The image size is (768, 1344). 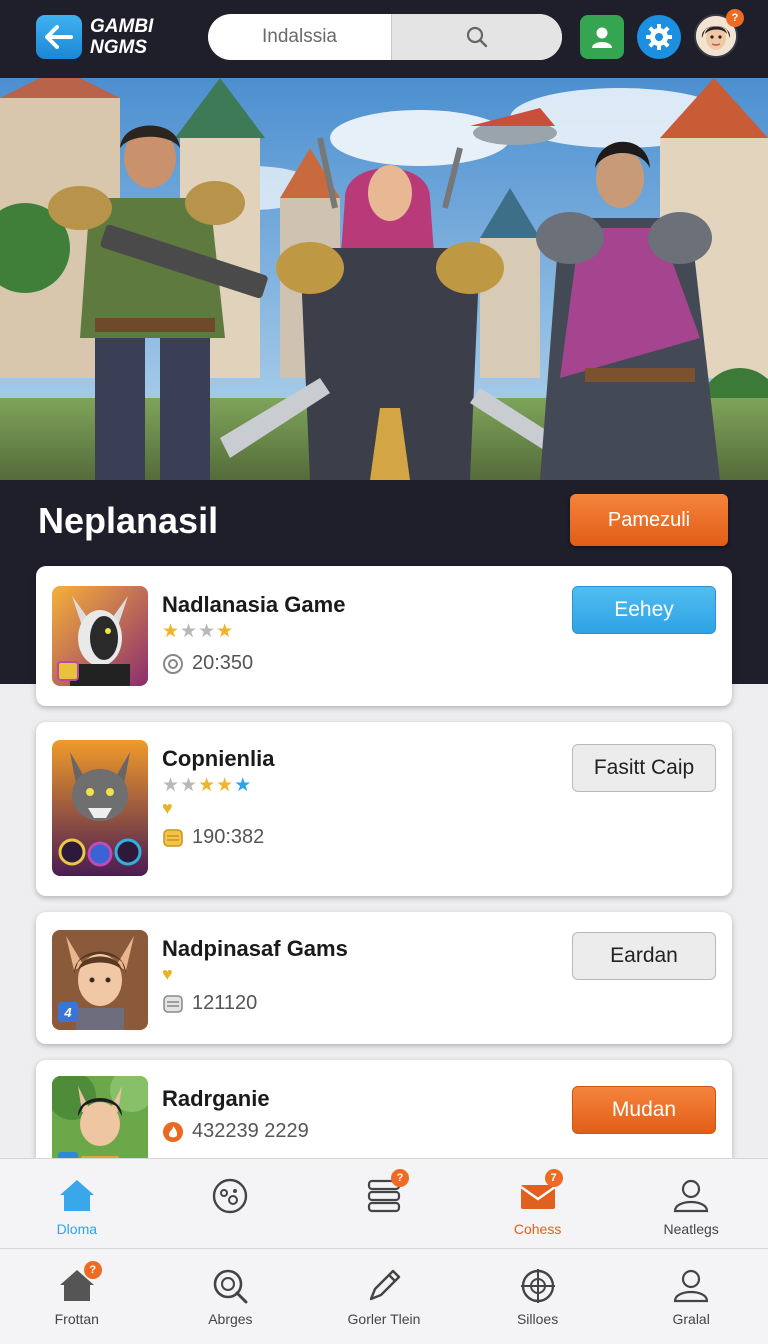 What do you see at coordinates (384, 1304) in the screenshot?
I see `nav-item-gorler-tlein: Gorler Tlein` at bounding box center [384, 1304].